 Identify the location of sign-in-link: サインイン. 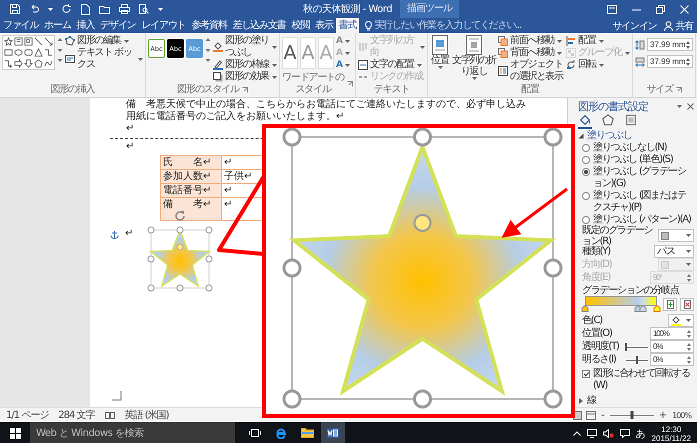
(634, 25).